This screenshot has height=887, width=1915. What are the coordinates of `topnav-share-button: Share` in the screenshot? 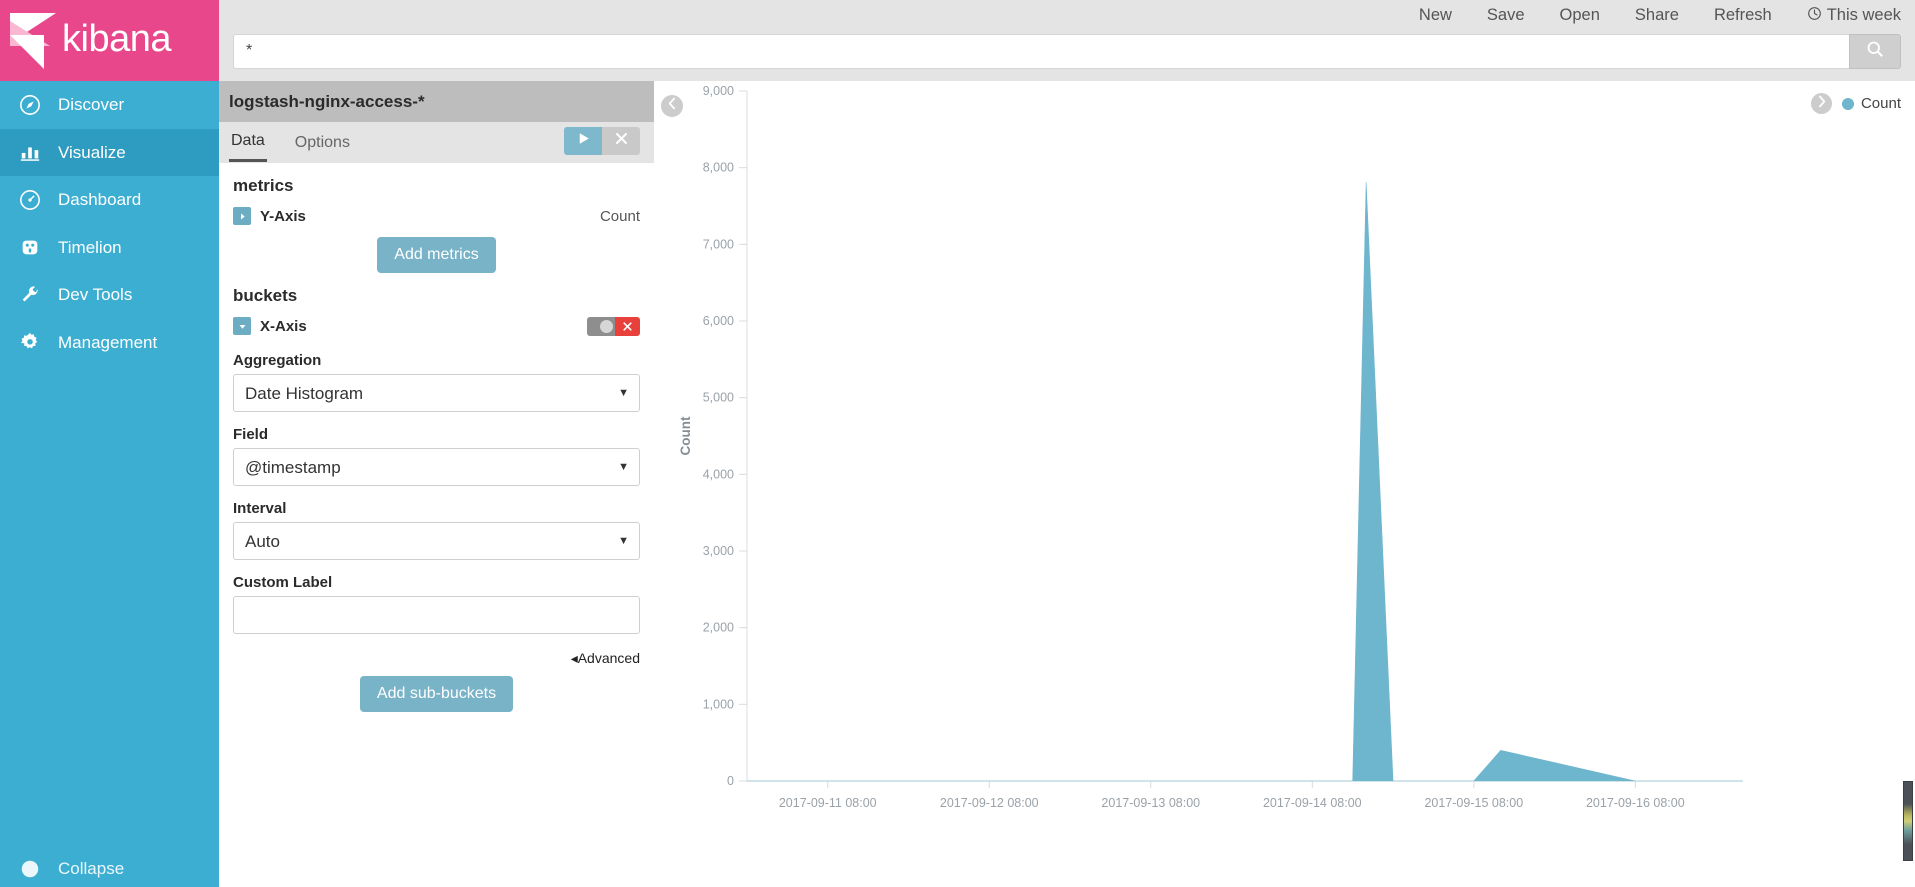 It's located at (1657, 15).